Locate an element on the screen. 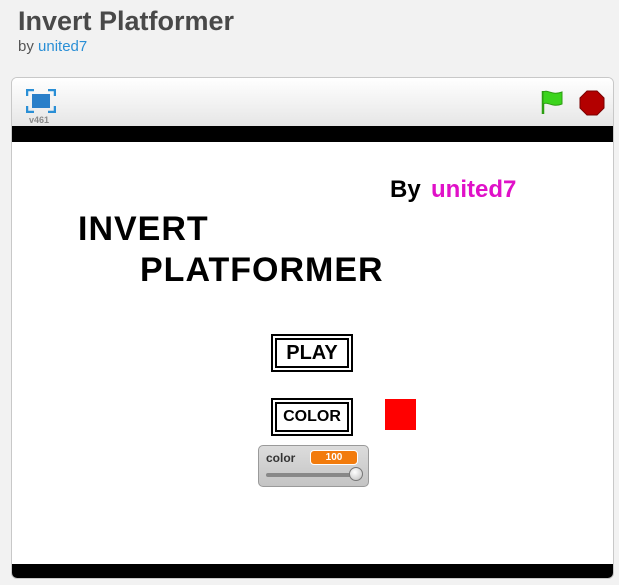 The height and width of the screenshot is (585, 619). stage-letterbox-top is located at coordinates (312, 134).